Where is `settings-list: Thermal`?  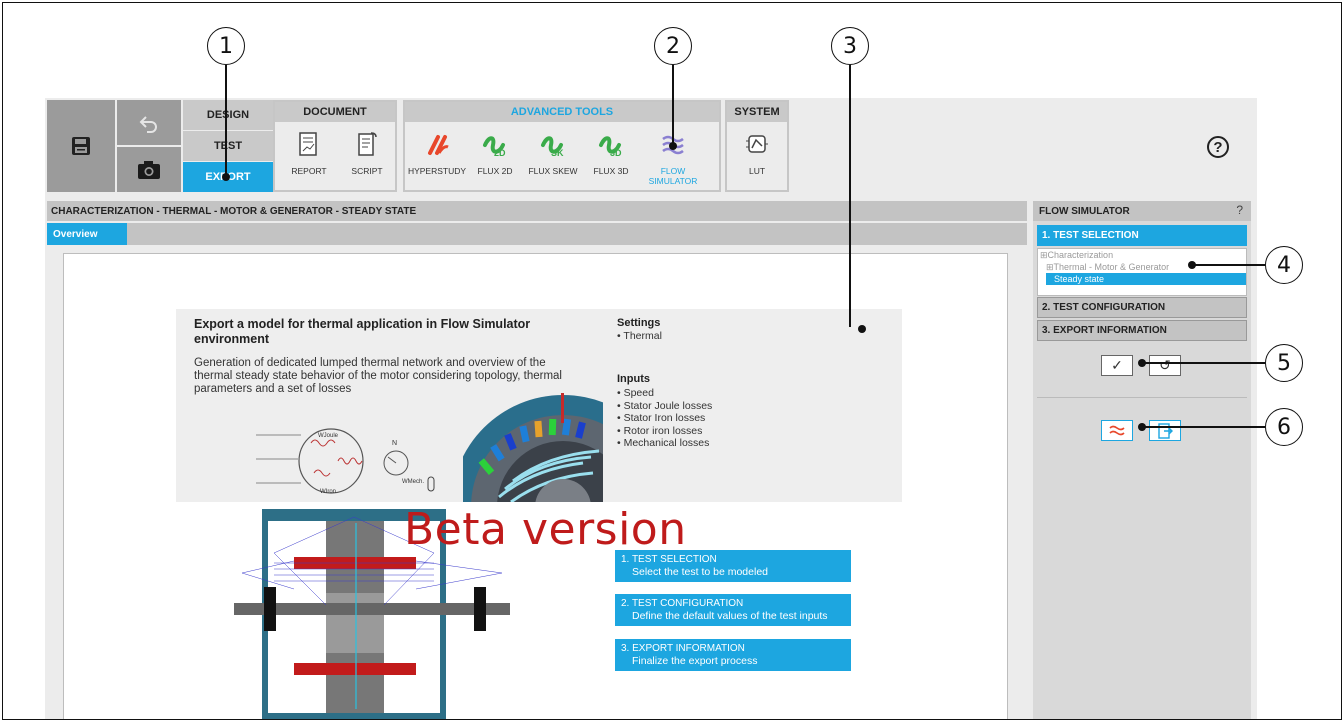 settings-list: Thermal is located at coordinates (639, 336).